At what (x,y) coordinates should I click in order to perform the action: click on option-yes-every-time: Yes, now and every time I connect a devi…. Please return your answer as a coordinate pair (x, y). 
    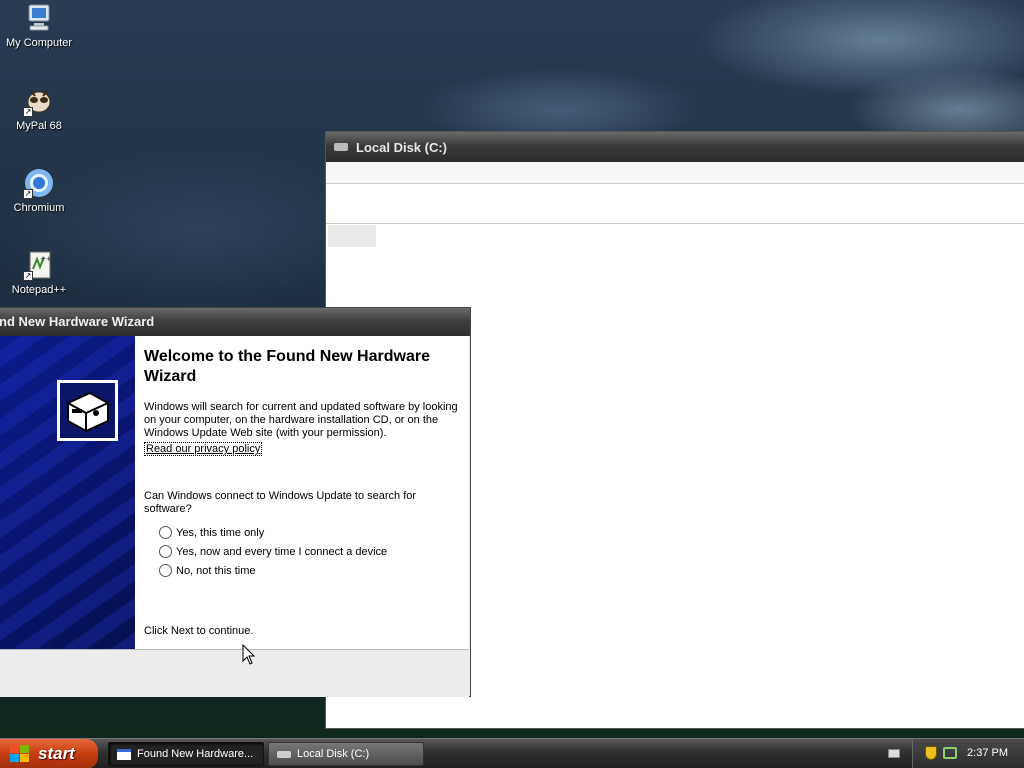
    Looking at the image, I should click on (273, 551).